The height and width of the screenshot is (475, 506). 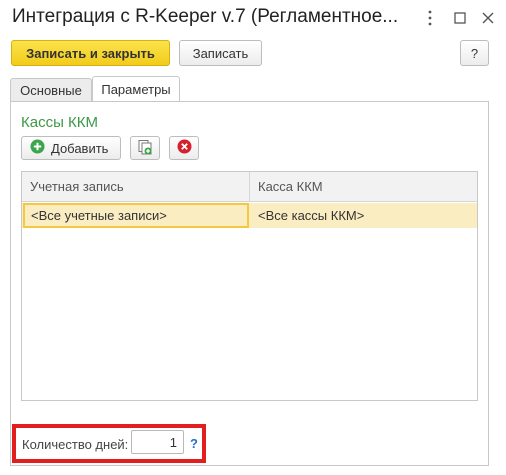 I want to click on more-icon, so click(x=430, y=18).